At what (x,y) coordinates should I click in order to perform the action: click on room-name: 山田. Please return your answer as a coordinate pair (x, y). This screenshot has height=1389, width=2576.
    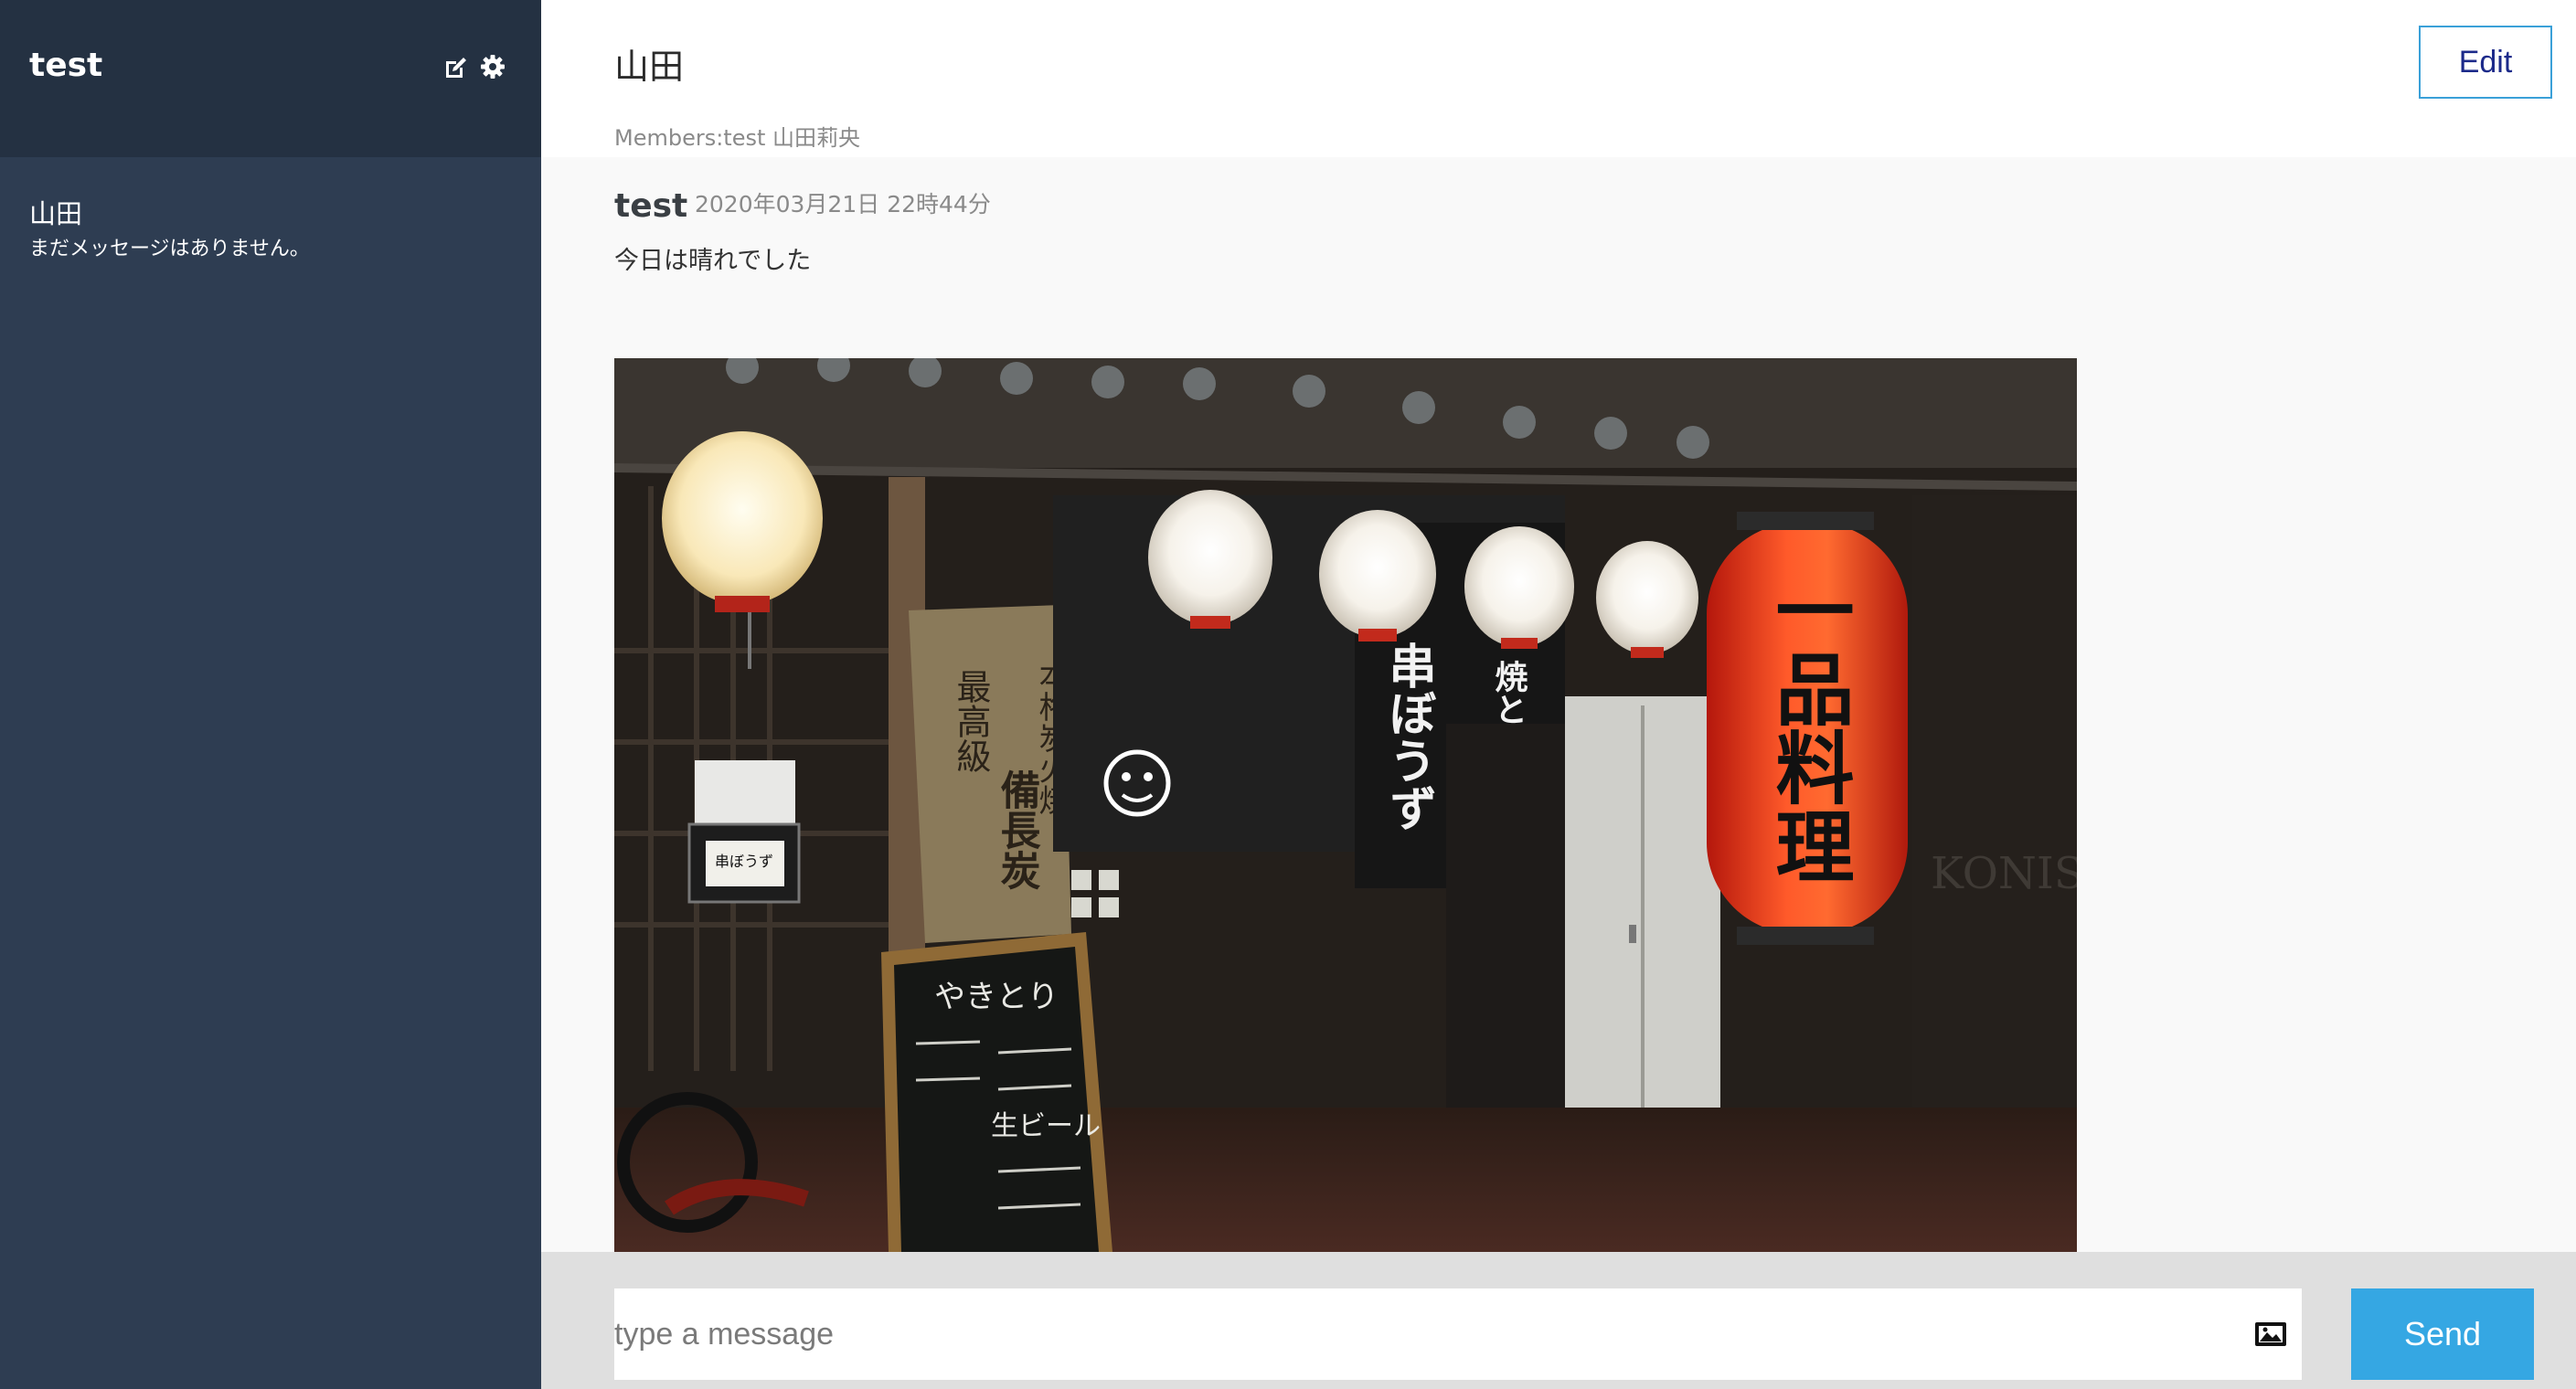
    Looking at the image, I should click on (56, 213).